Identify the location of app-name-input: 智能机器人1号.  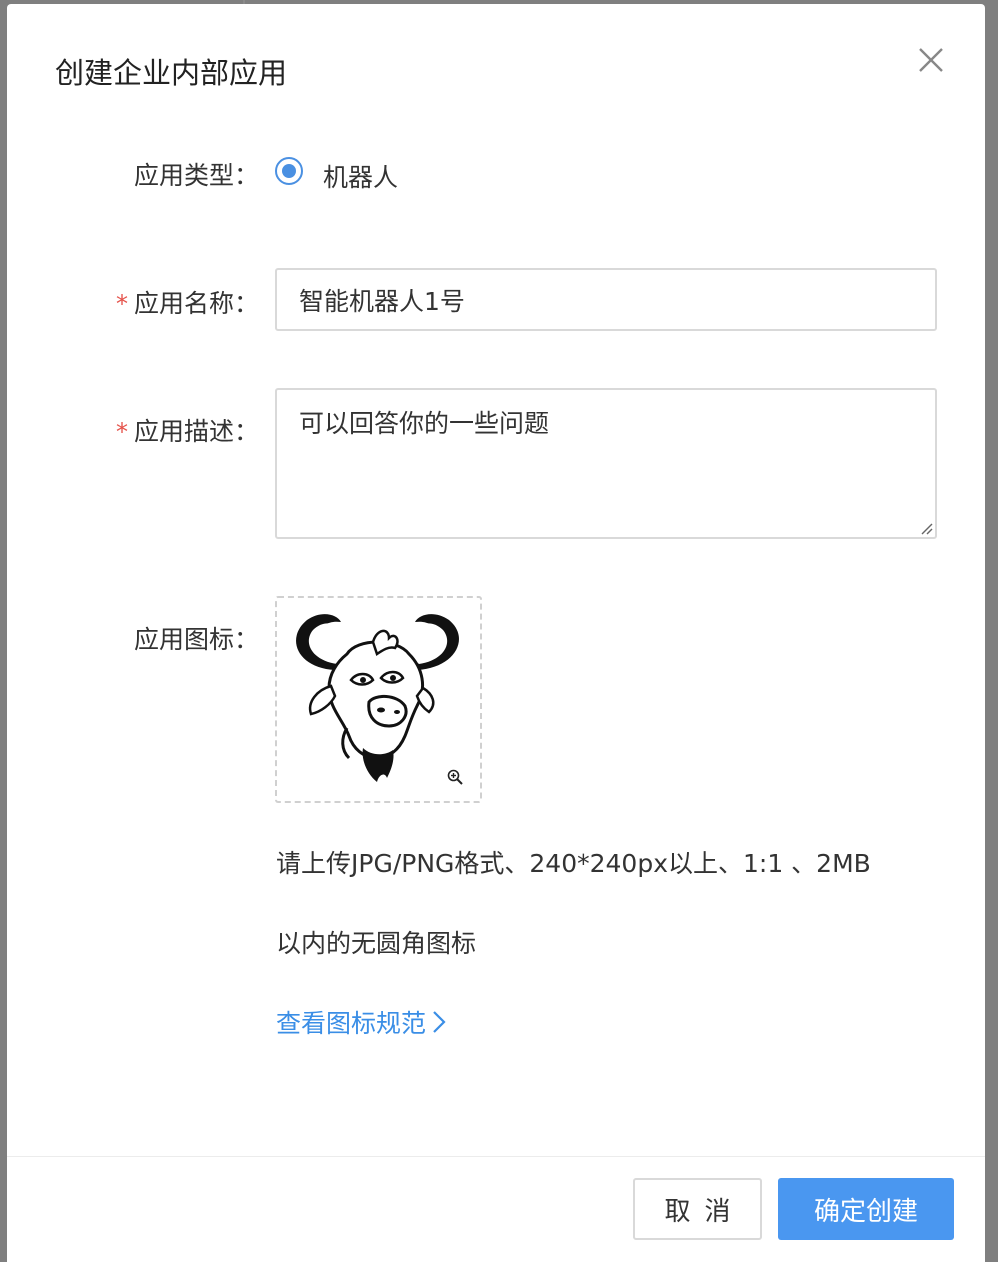
(606, 299).